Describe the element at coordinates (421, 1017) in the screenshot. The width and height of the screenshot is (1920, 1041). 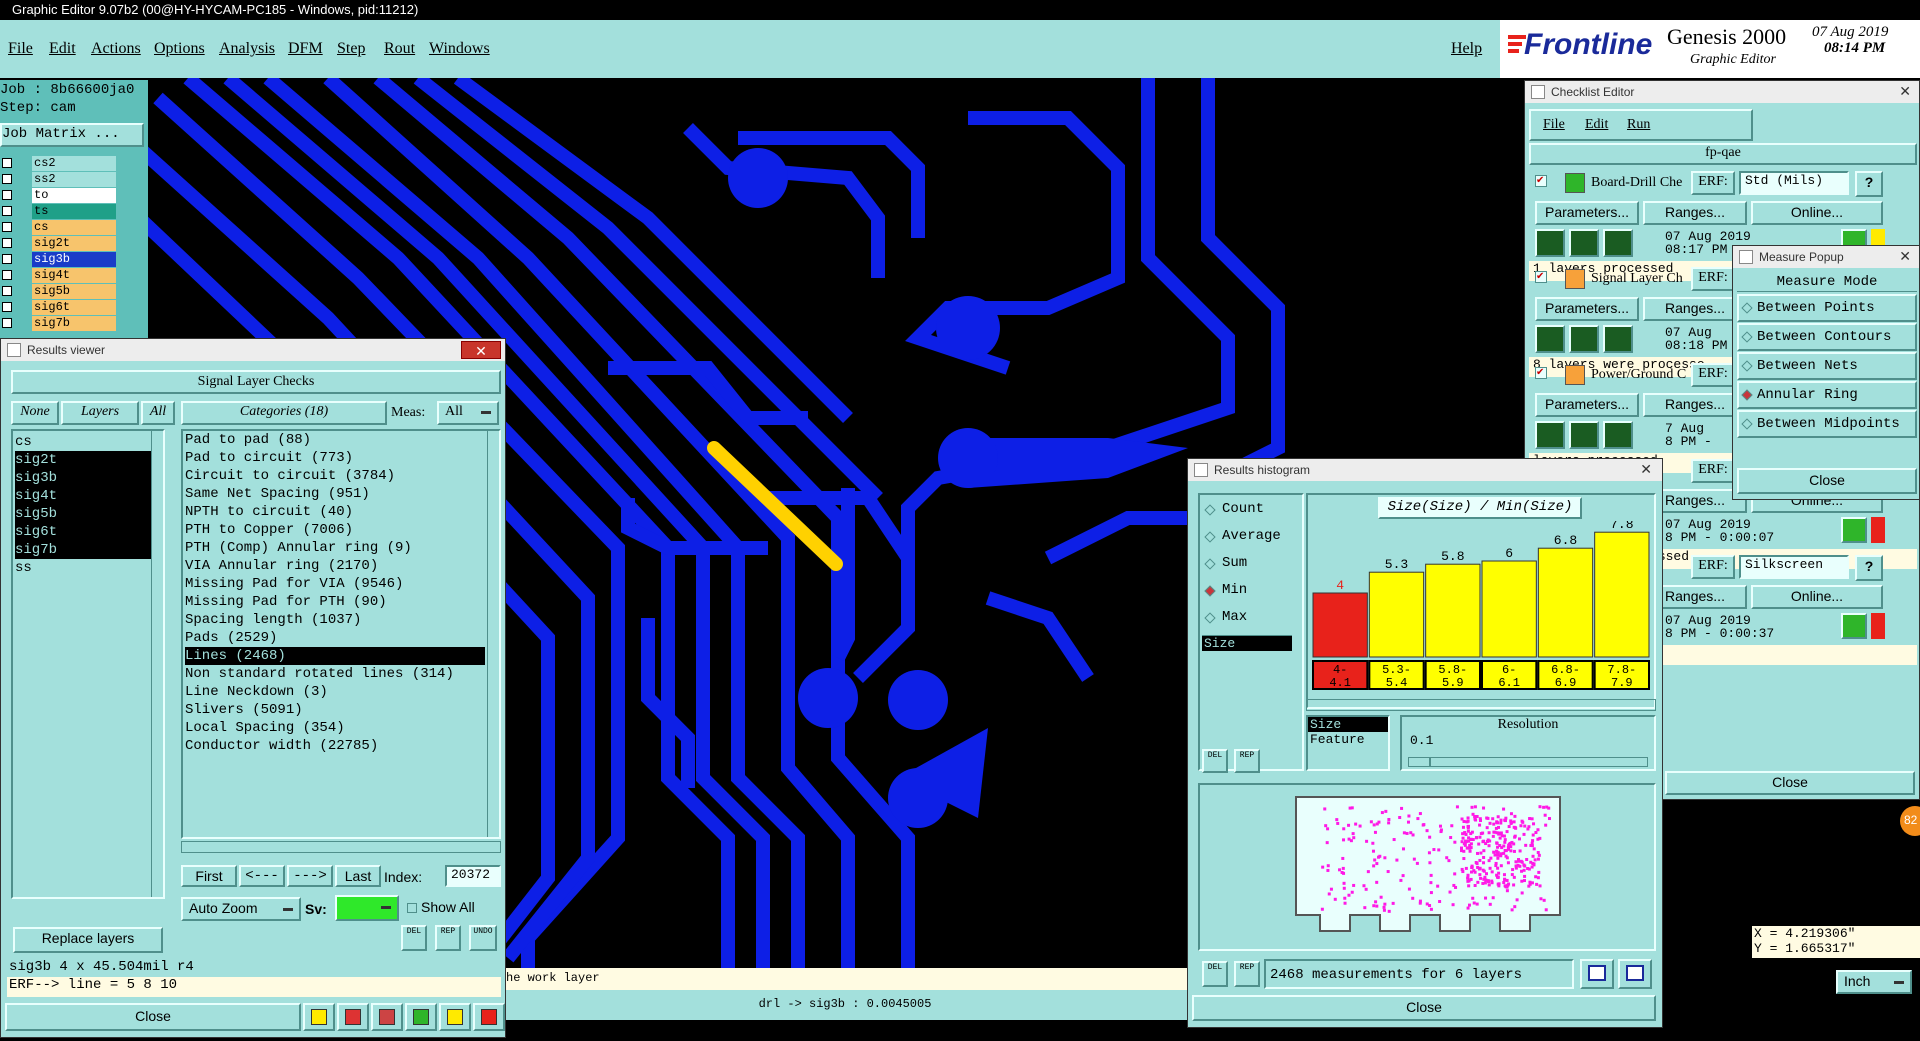
I see `chart-icon` at that location.